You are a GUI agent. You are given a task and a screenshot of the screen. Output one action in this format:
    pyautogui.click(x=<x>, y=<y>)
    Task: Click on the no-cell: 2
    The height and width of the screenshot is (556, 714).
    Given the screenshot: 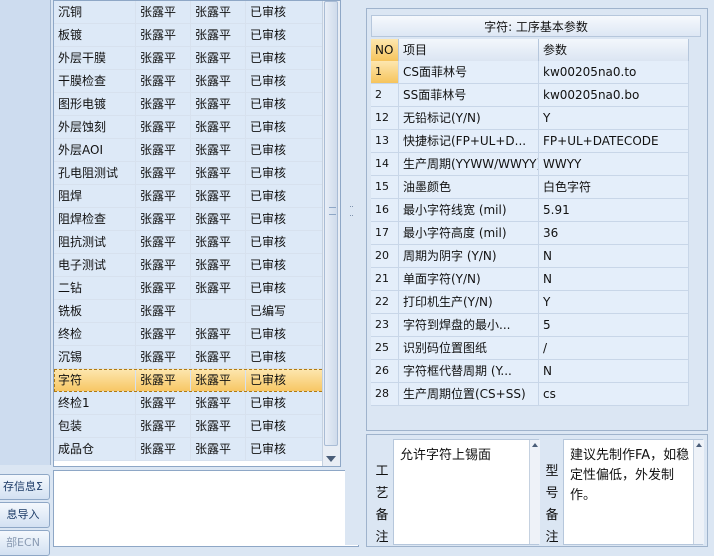 What is the action you would take?
    pyautogui.click(x=385, y=95)
    